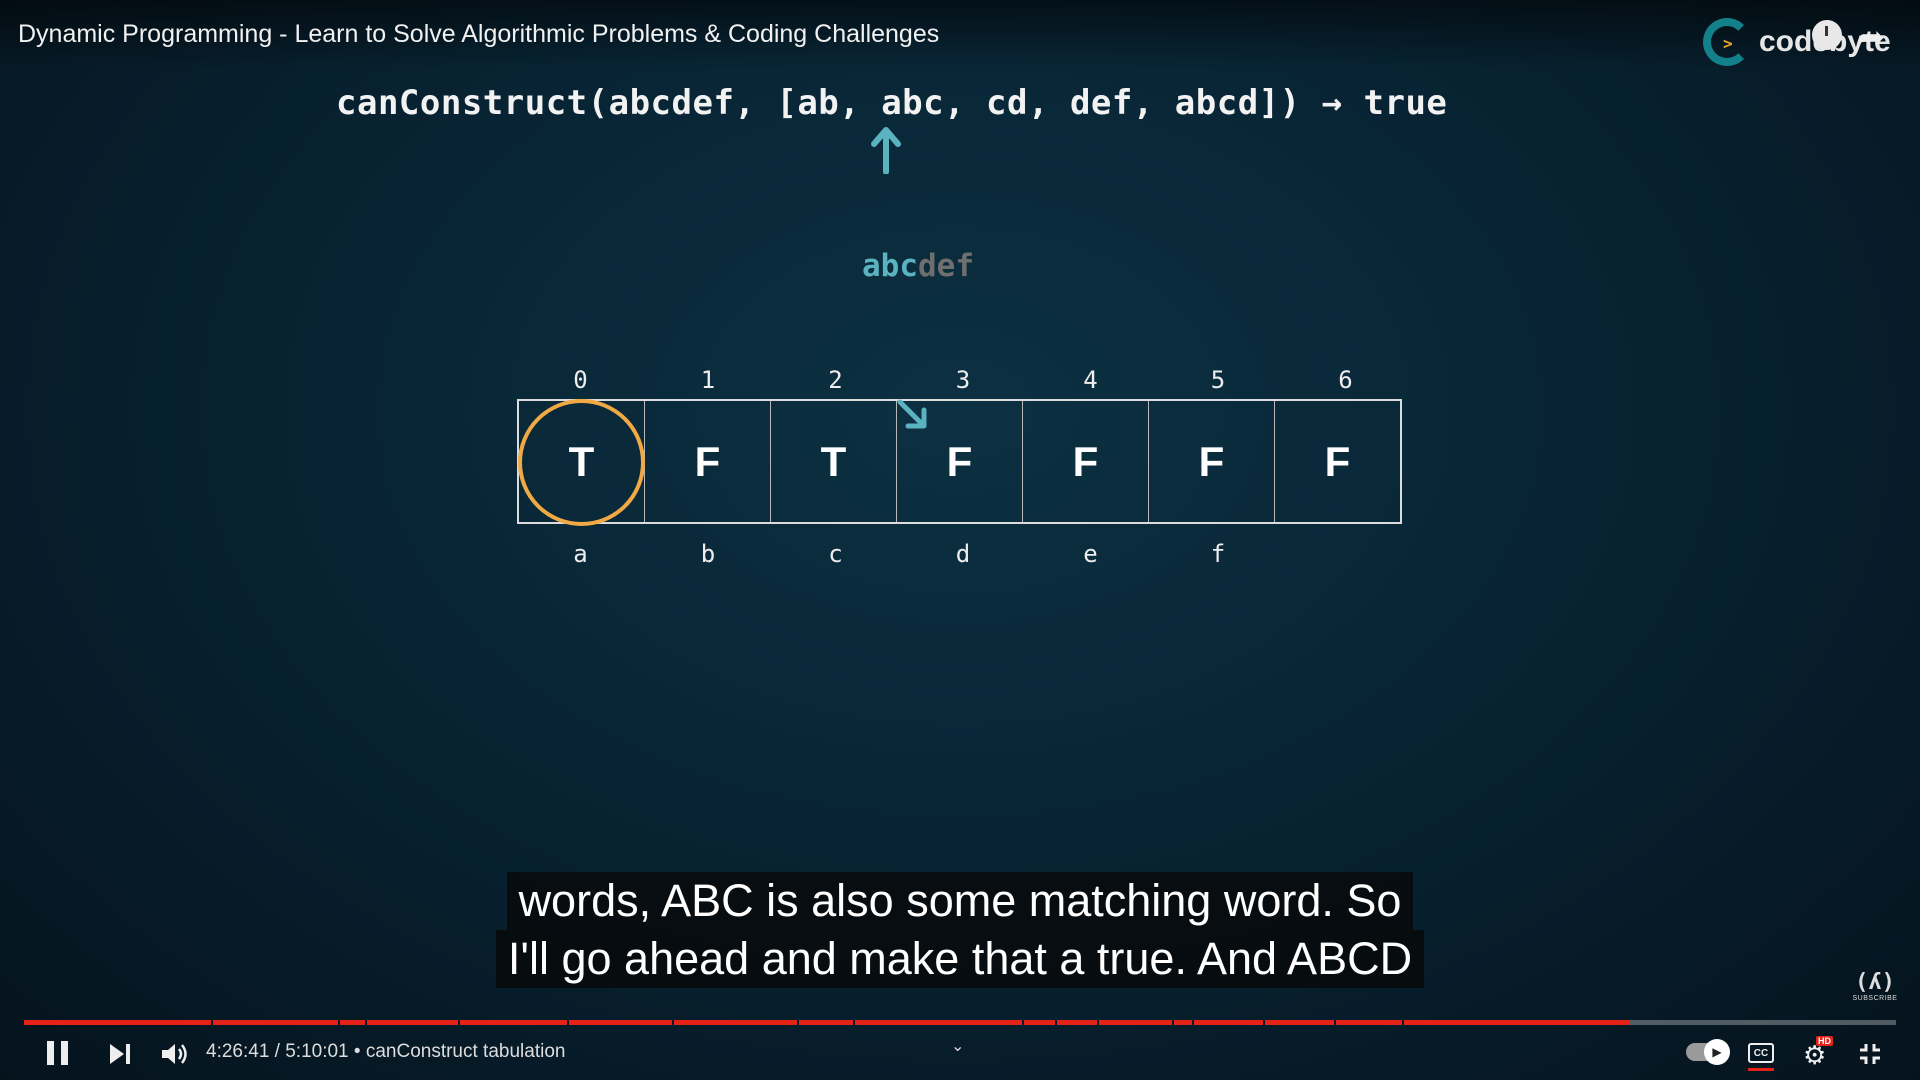 The height and width of the screenshot is (1080, 1920). I want to click on next-video-icon, so click(120, 1054).